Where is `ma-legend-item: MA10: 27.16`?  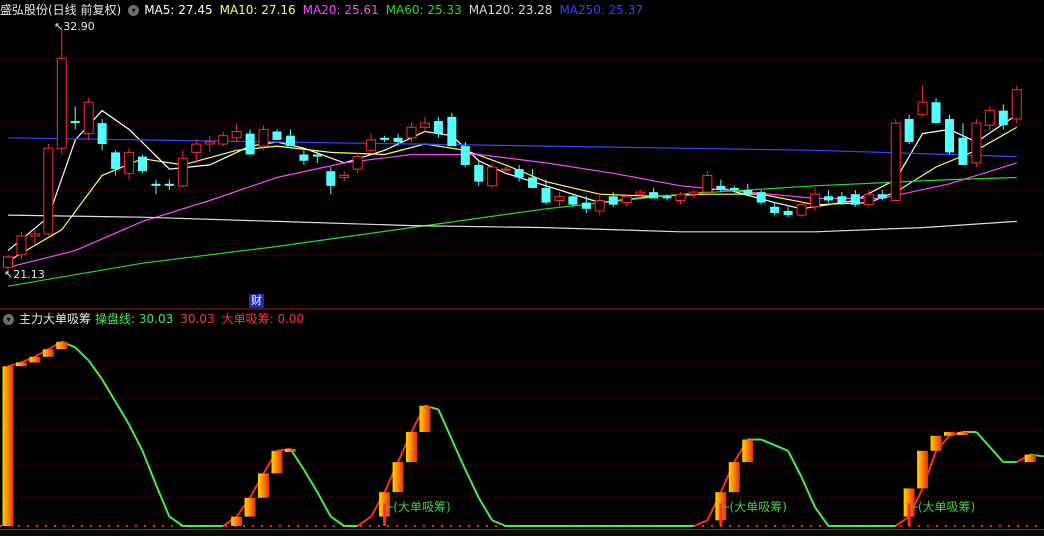
ma-legend-item: MA10: 27.16 is located at coordinates (258, 10).